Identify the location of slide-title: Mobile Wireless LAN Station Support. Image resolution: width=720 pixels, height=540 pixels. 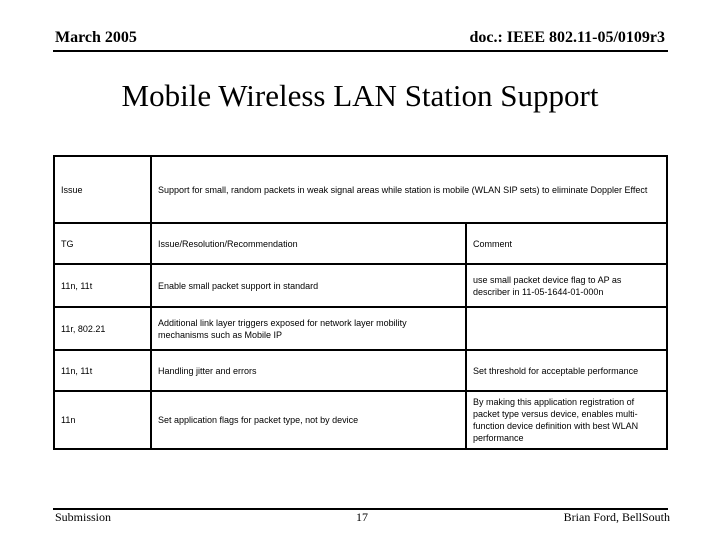
(360, 95).